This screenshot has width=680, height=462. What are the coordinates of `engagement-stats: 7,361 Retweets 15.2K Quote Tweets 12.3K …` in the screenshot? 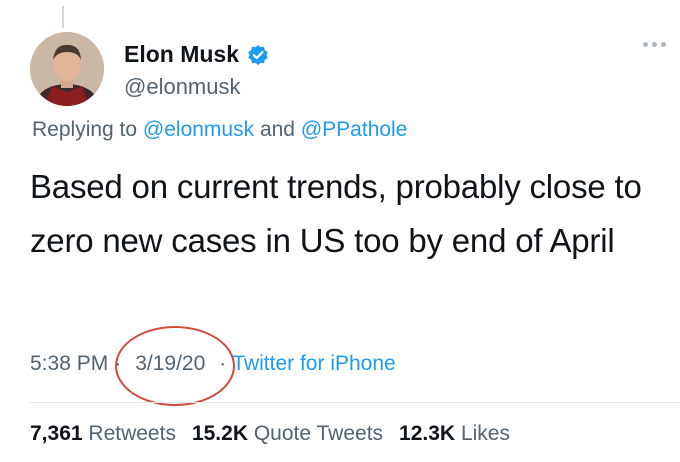 It's located at (270, 434).